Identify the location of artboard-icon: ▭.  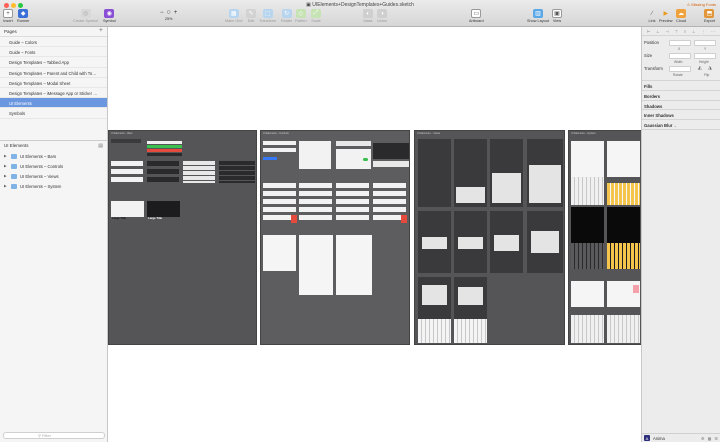
(476, 13).